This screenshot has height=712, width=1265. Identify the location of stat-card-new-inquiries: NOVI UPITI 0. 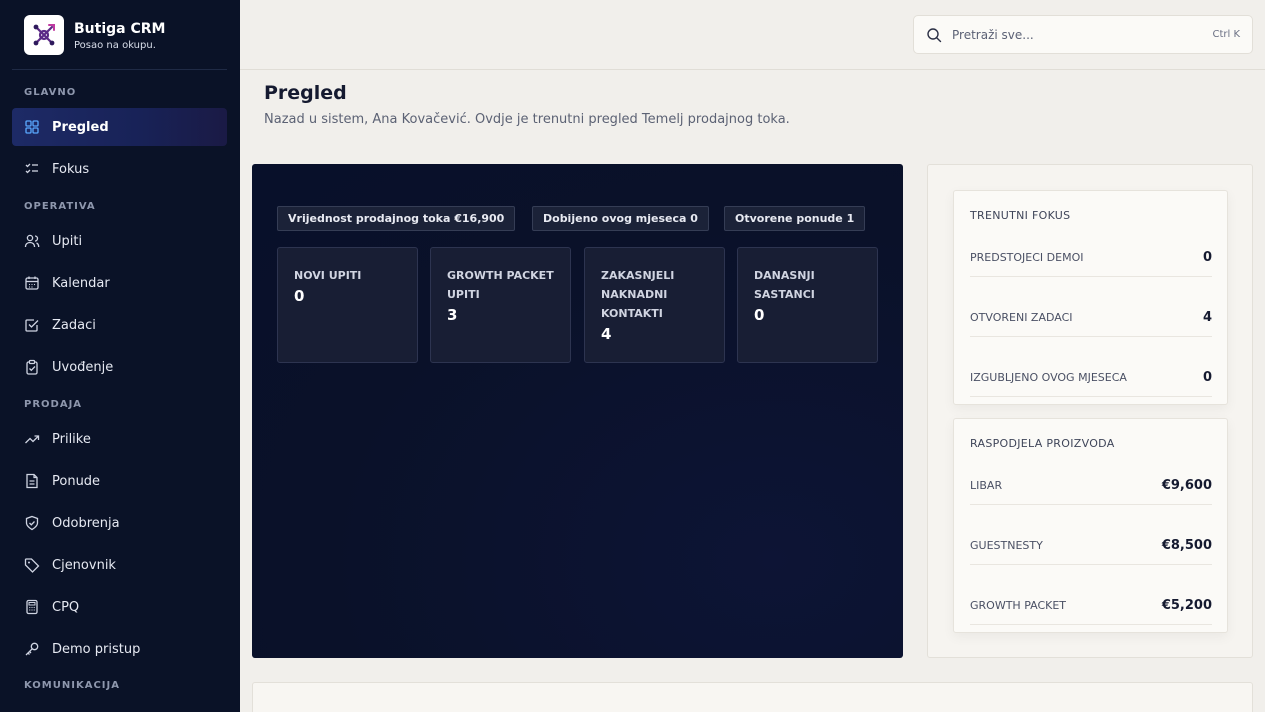
(347, 305).